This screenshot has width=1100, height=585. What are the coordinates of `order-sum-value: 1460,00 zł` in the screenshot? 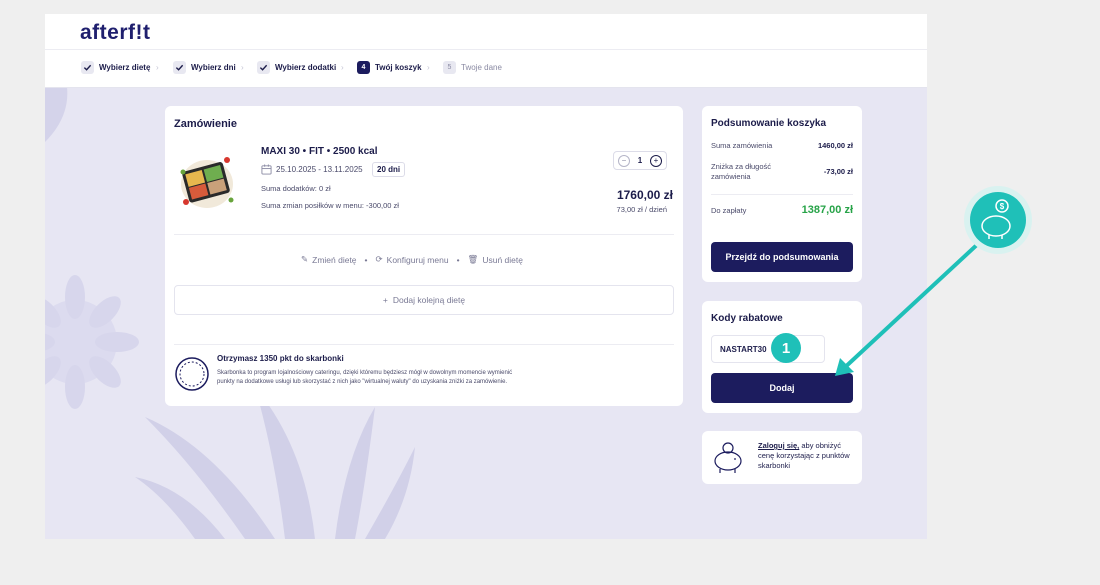 It's located at (835, 145).